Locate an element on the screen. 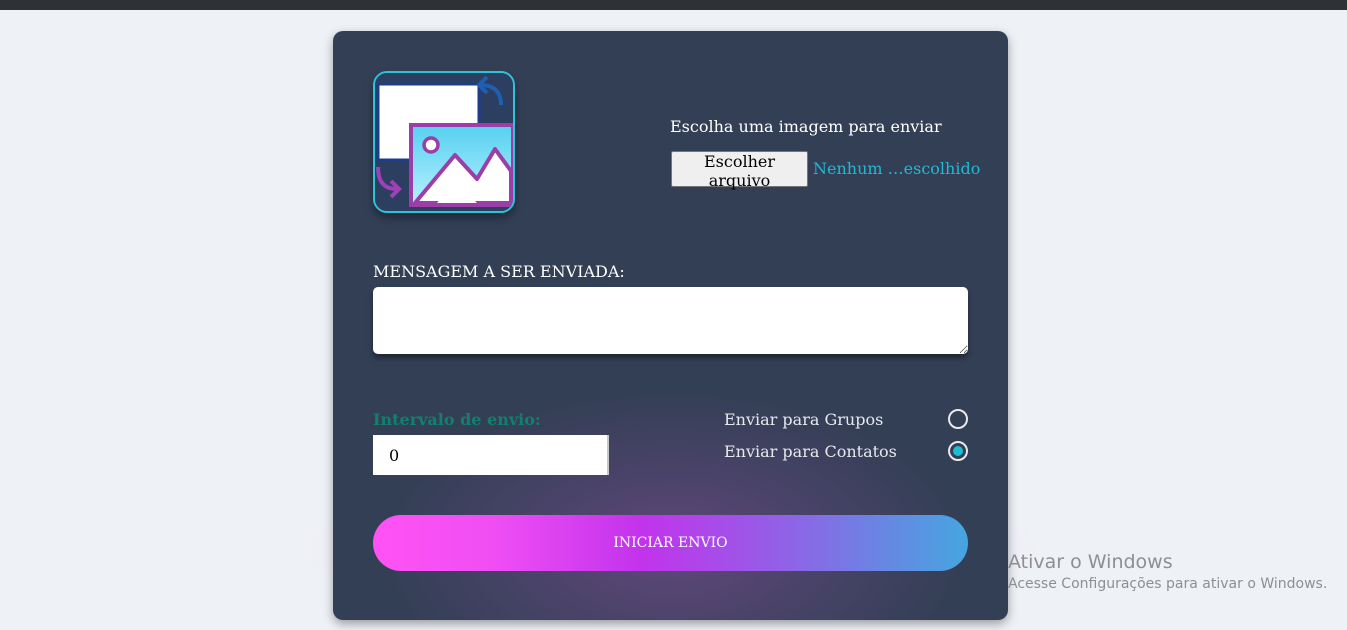  browser-top-bar is located at coordinates (673, 5).